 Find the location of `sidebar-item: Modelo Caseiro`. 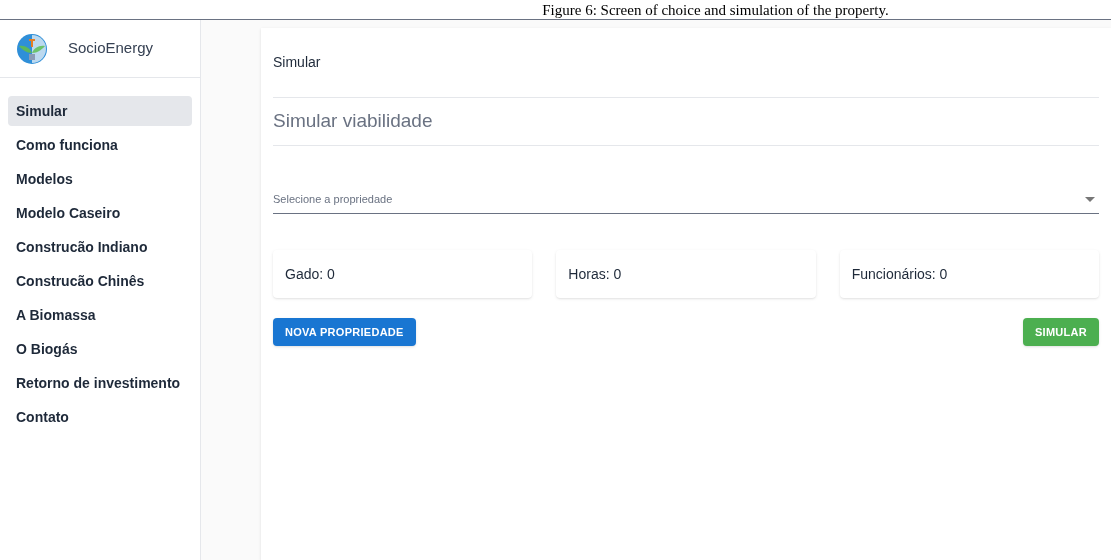

sidebar-item: Modelo Caseiro is located at coordinates (100, 213).